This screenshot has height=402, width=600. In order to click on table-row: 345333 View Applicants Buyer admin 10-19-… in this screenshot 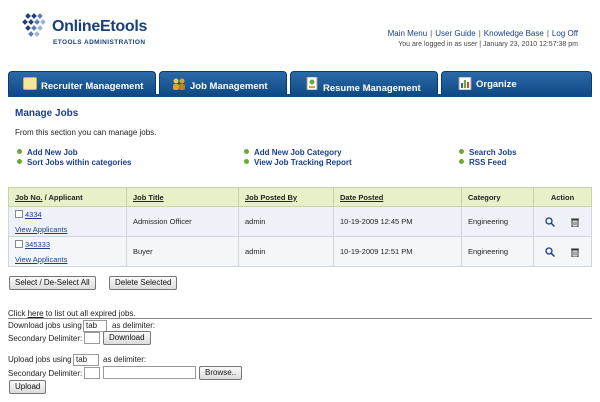, I will do `click(300, 251)`.